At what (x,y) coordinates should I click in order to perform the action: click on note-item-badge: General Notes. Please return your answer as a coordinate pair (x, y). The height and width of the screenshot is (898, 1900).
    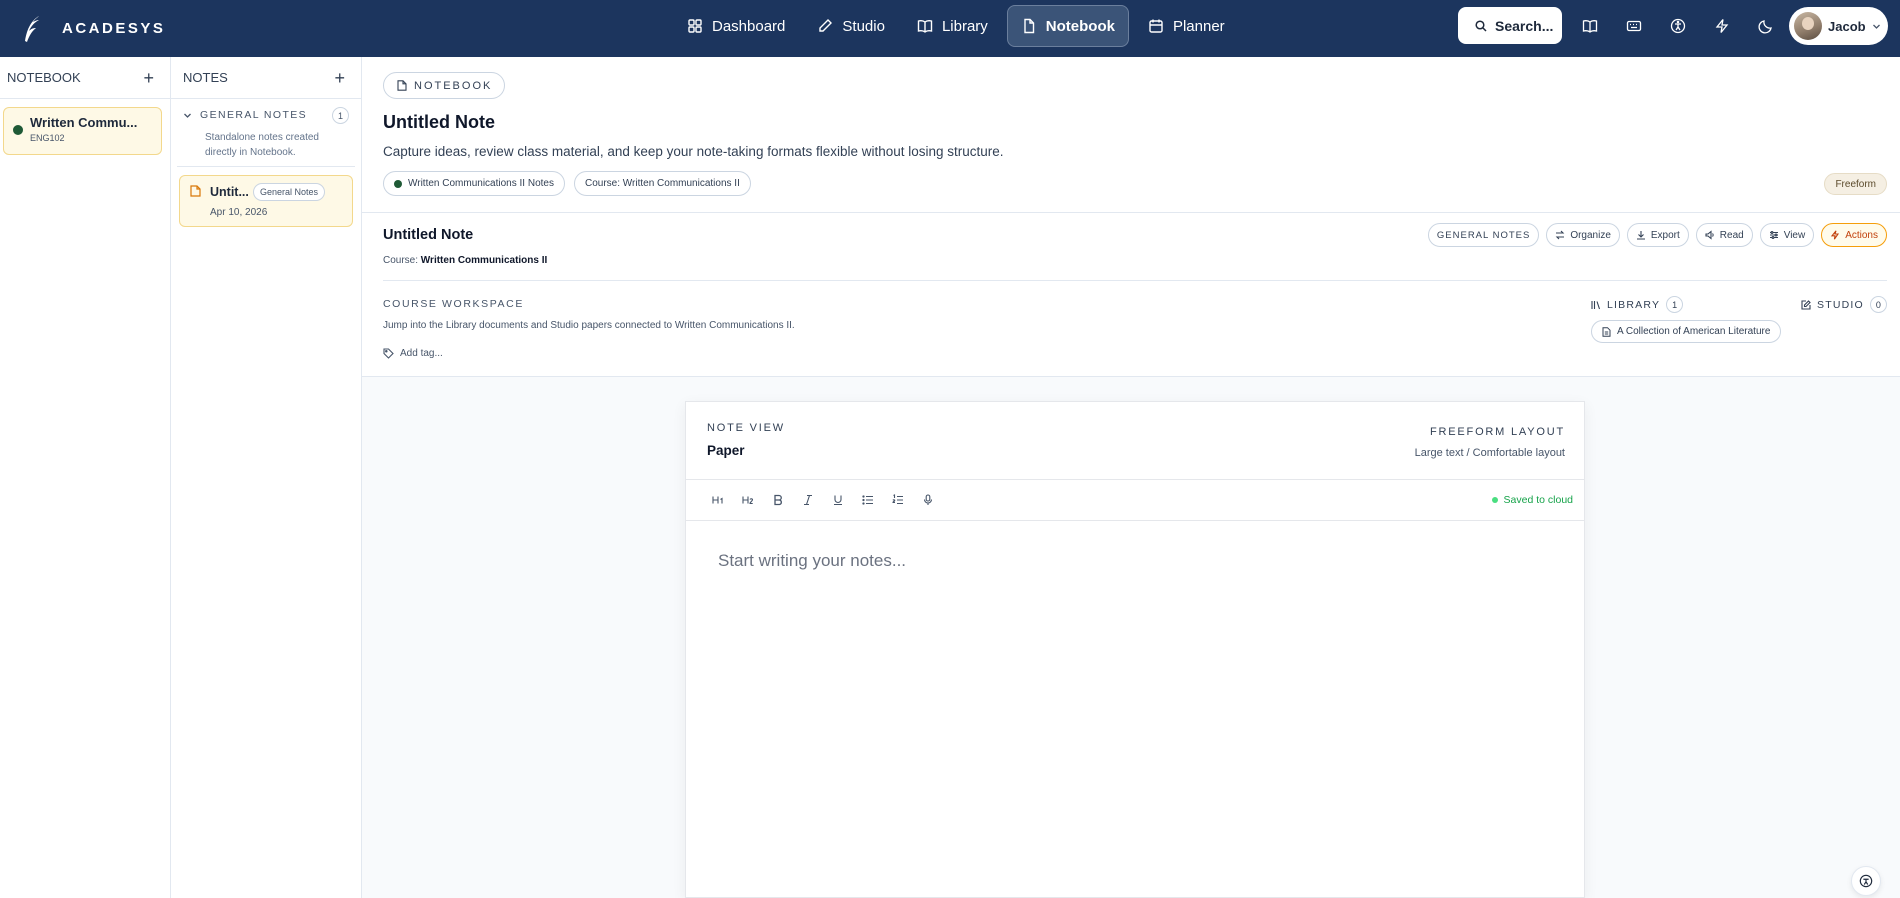
    Looking at the image, I should click on (289, 192).